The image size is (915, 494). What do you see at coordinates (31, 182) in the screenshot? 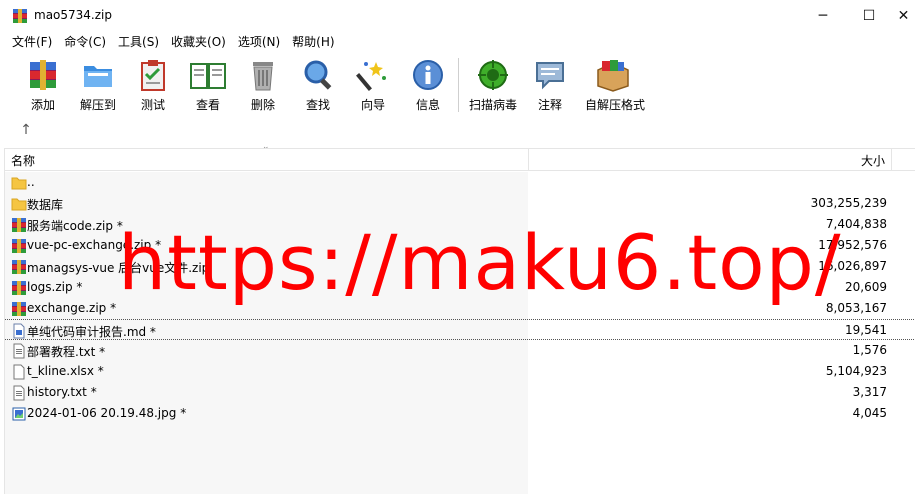
I see `file-name: ..` at bounding box center [31, 182].